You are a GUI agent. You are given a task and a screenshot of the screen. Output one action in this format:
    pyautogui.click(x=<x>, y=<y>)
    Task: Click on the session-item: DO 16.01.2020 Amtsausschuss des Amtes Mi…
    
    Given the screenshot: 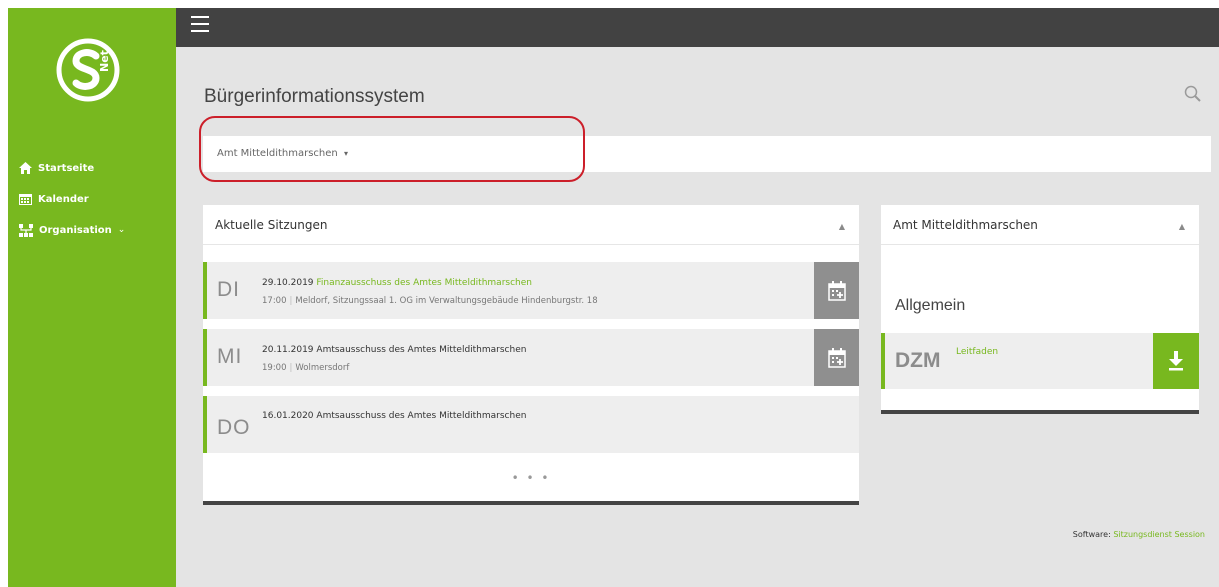 What is the action you would take?
    pyautogui.click(x=531, y=424)
    